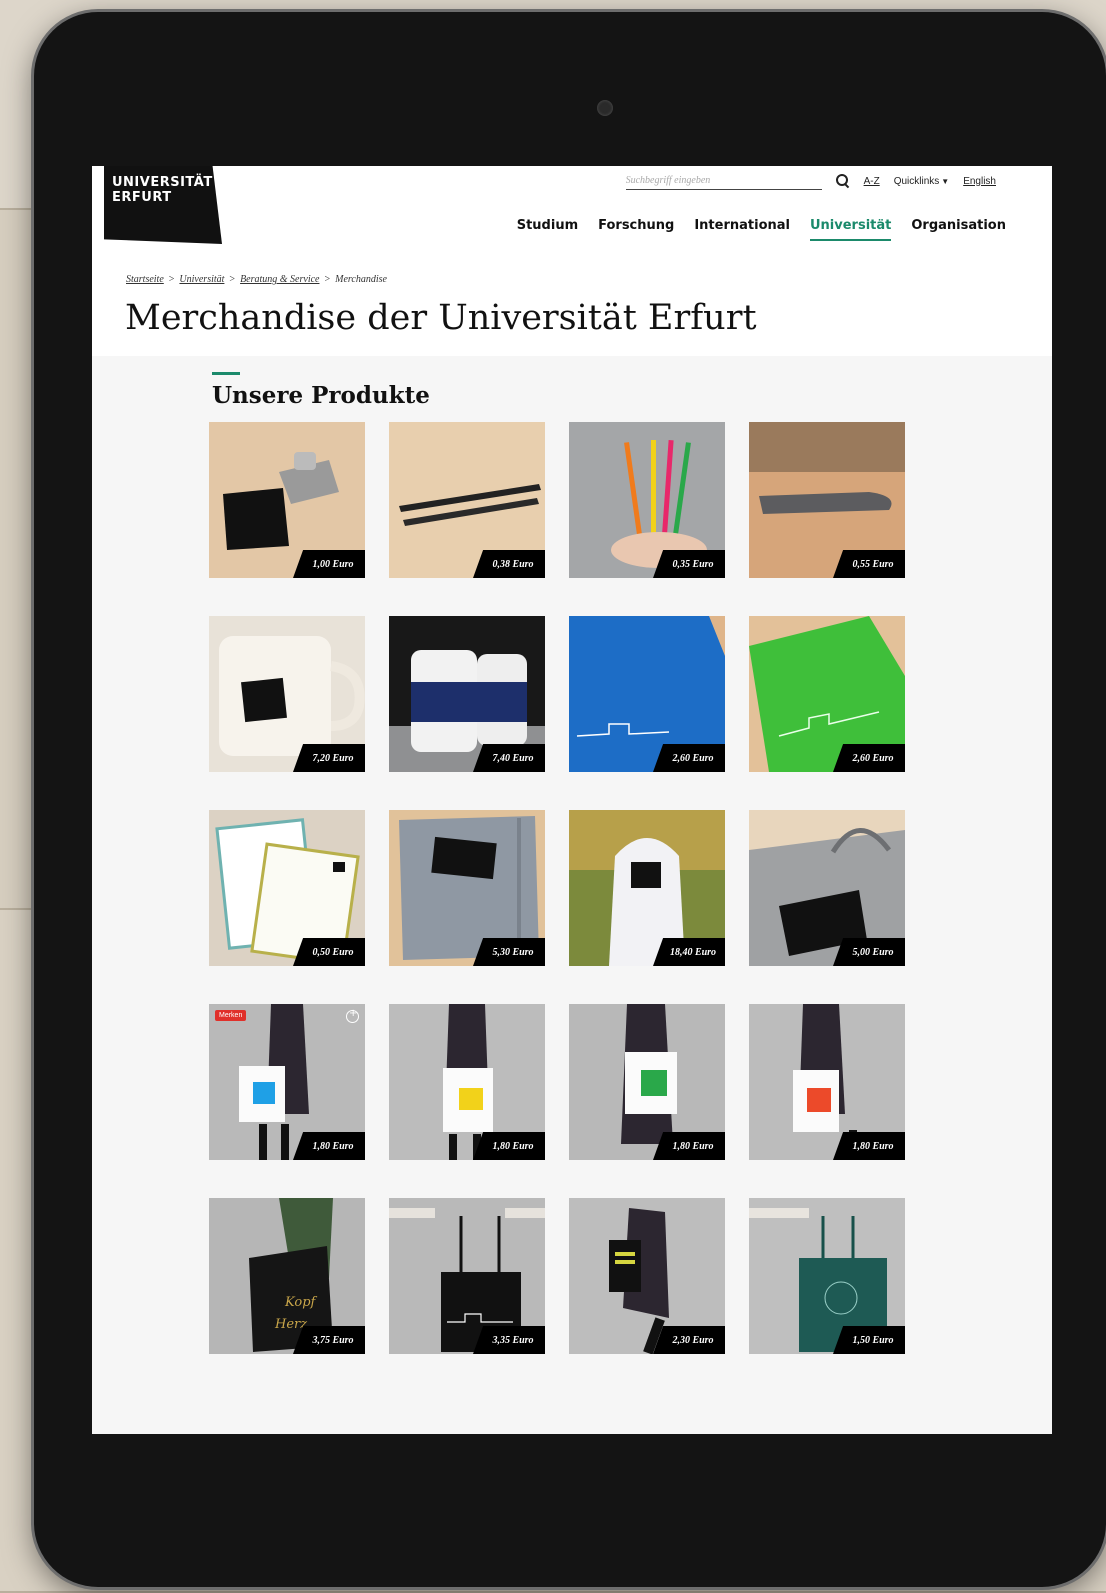 This screenshot has width=1106, height=1593. Describe the element at coordinates (689, 1340) in the screenshot. I see `price-tag: 2,30 Euro` at that location.